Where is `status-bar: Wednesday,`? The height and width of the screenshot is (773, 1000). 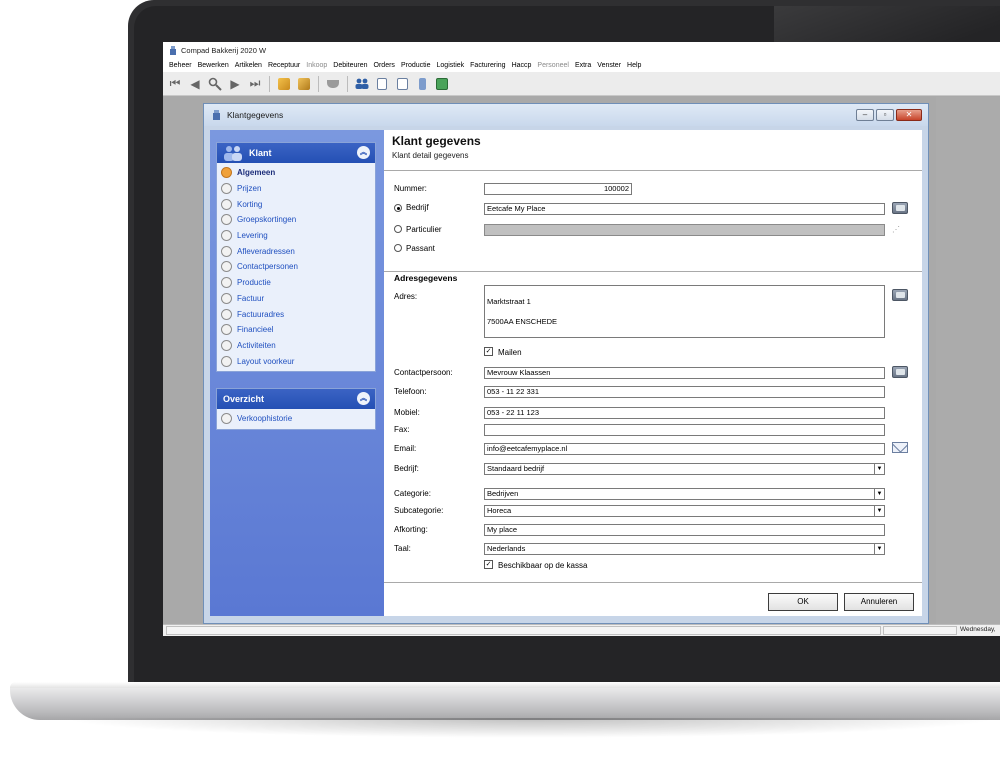
status-bar: Wednesday, is located at coordinates (581, 630).